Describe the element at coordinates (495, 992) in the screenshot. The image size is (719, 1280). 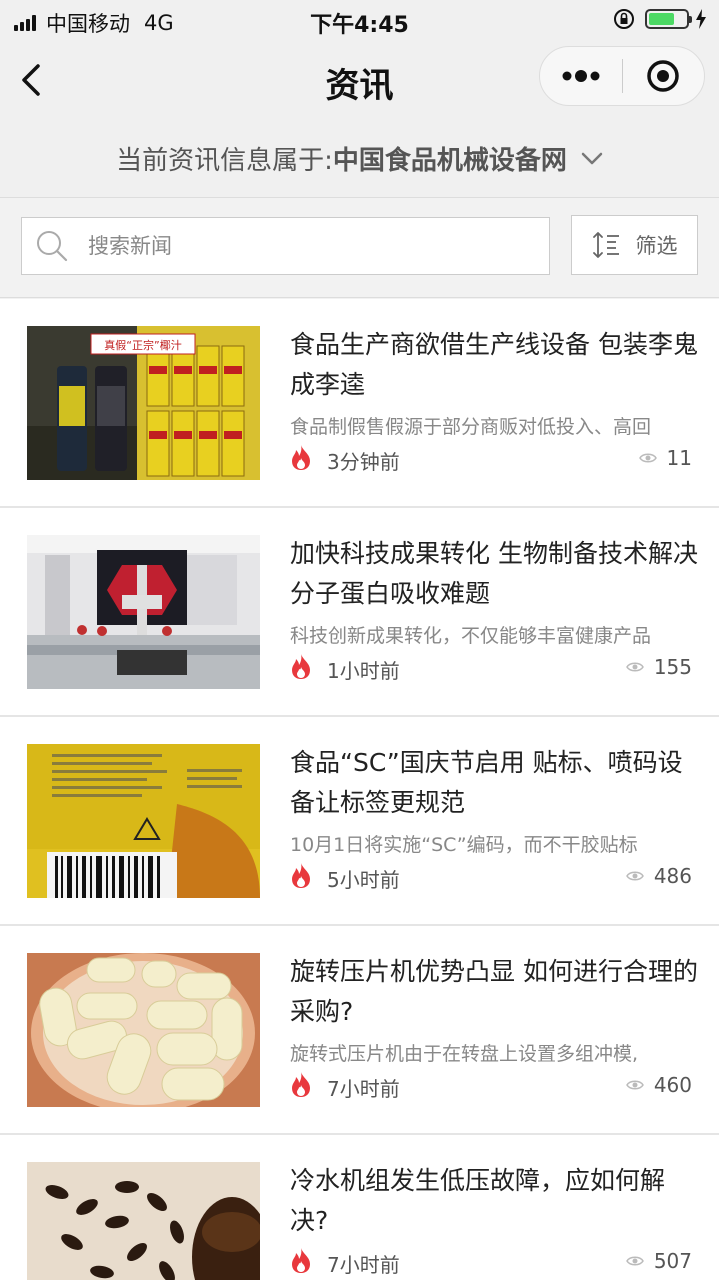
I see `news-title: 旋转压片机优势凸显 如何进行合理的采购?` at that location.